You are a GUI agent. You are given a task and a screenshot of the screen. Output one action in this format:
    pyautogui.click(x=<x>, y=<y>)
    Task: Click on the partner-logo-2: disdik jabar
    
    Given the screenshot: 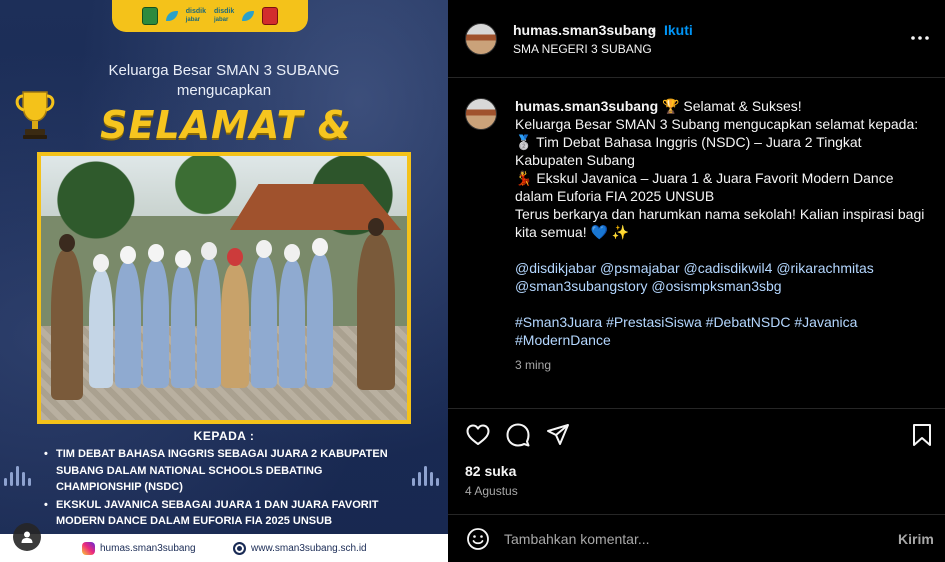 What is the action you would take?
    pyautogui.click(x=224, y=16)
    